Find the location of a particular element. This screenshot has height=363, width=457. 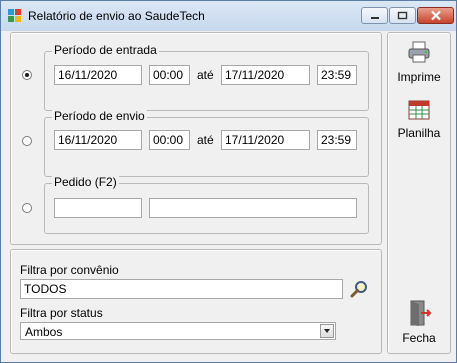

spreadsheet-icon is located at coordinates (419, 110).